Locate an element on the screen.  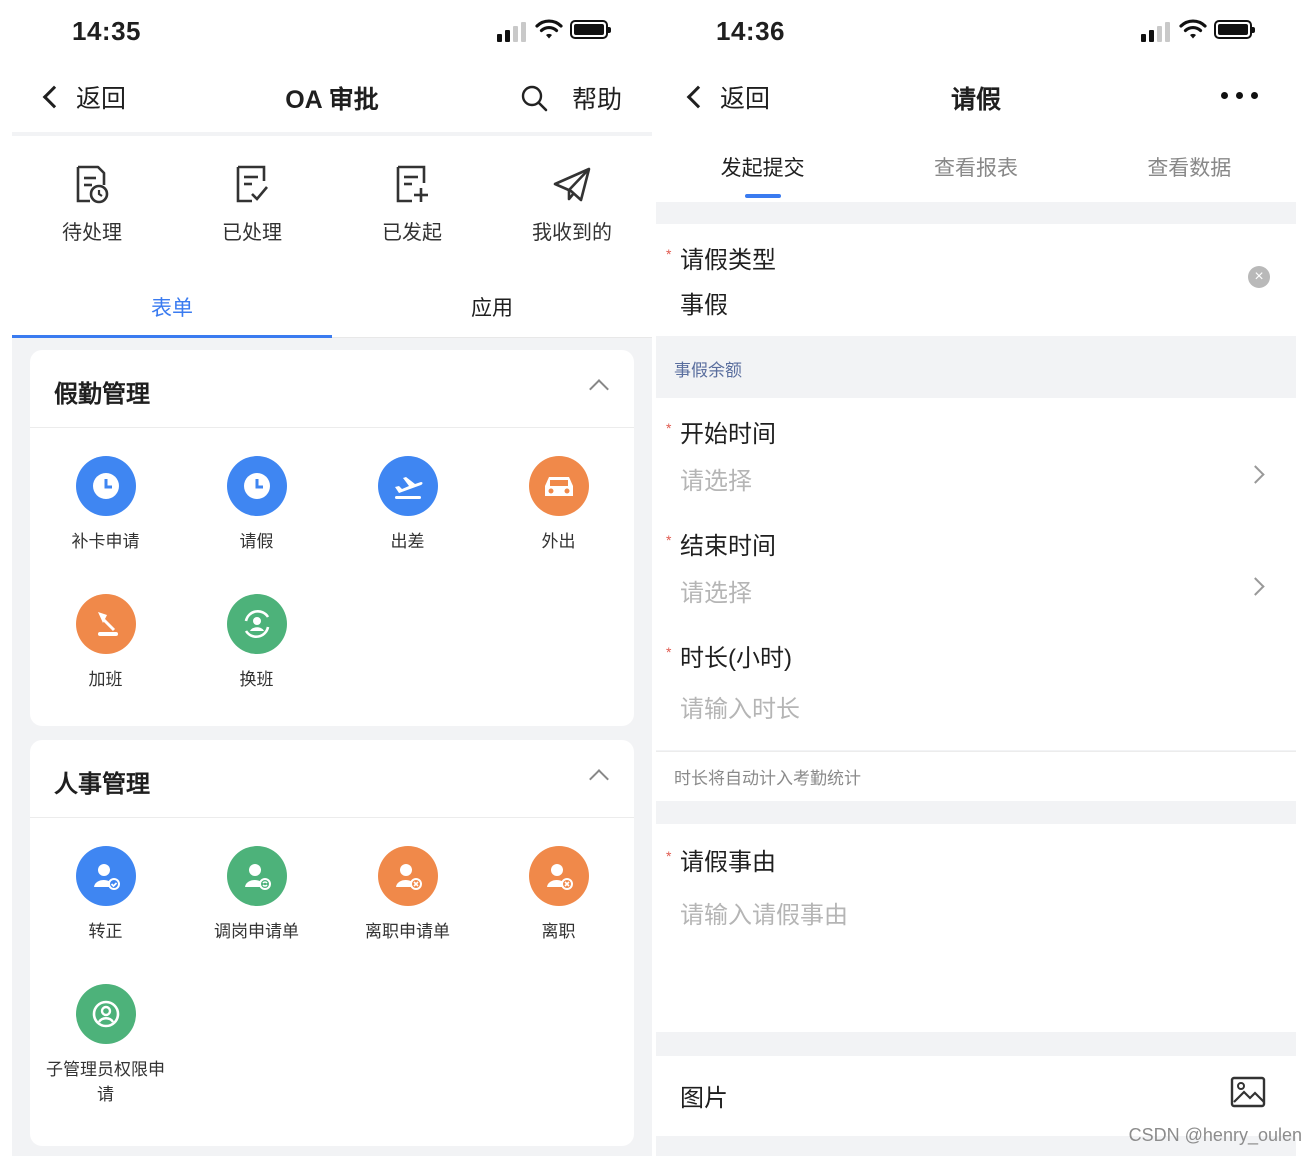
app-label: 请假 is located at coordinates (256, 541).